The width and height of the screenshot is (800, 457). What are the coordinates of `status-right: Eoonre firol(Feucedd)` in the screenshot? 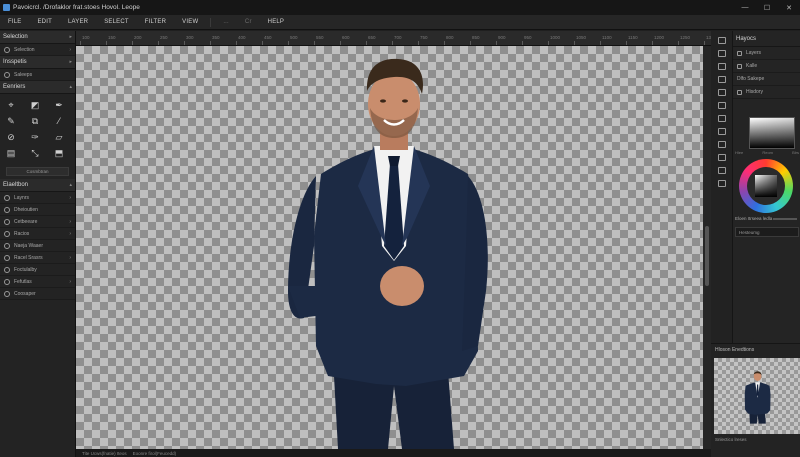 It's located at (154, 453).